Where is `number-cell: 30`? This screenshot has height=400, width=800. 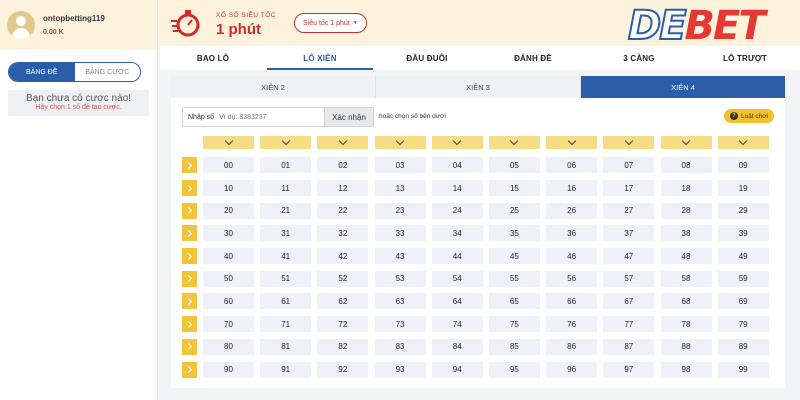 number-cell: 30 is located at coordinates (228, 233).